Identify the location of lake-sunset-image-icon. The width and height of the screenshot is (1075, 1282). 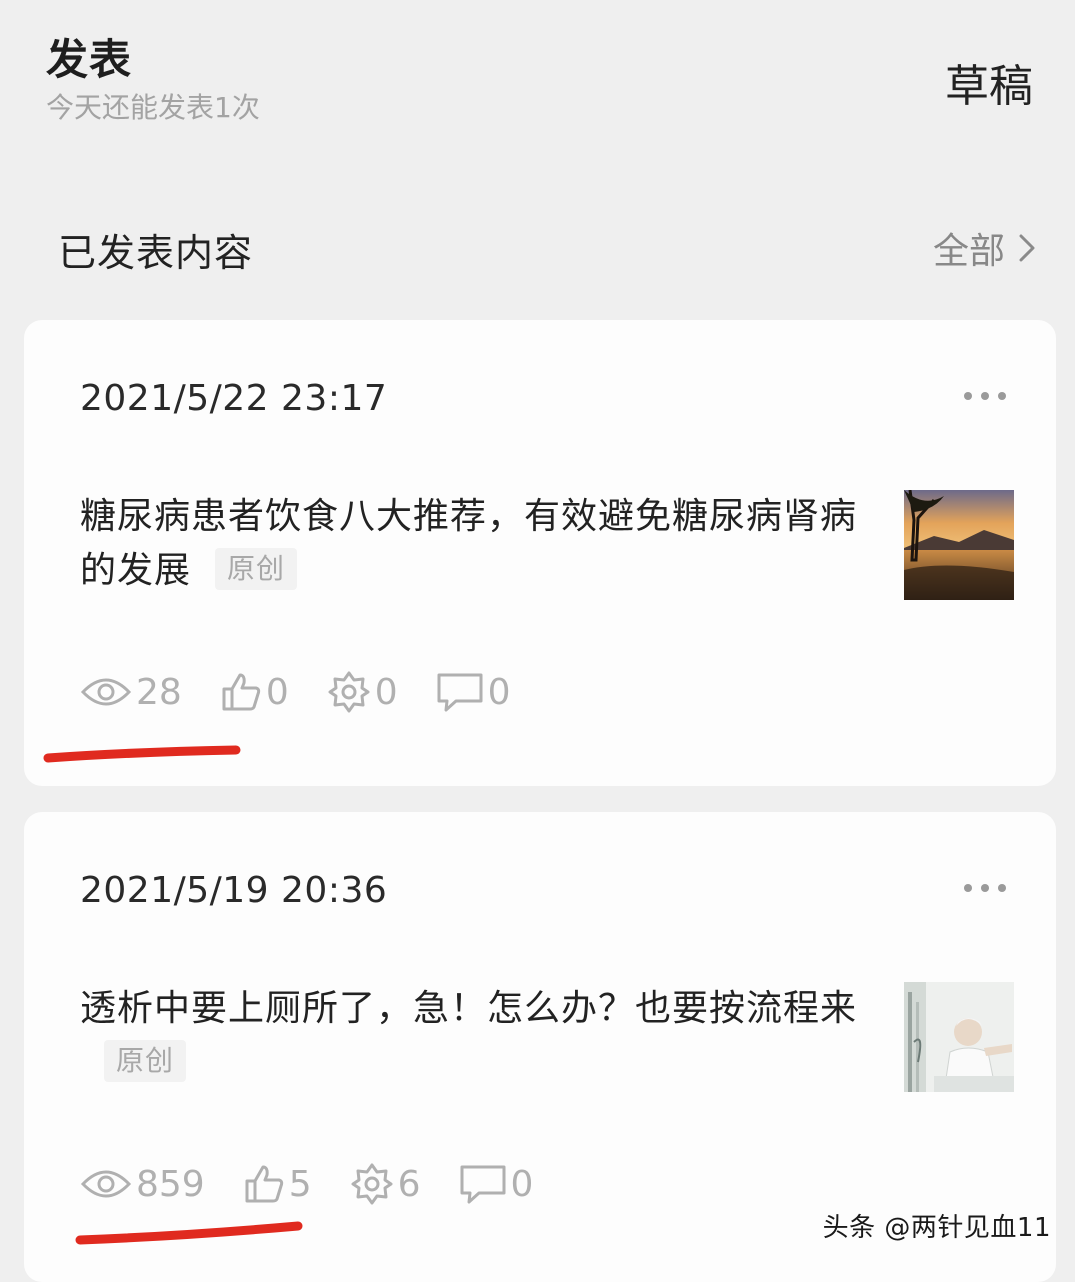
(959, 545).